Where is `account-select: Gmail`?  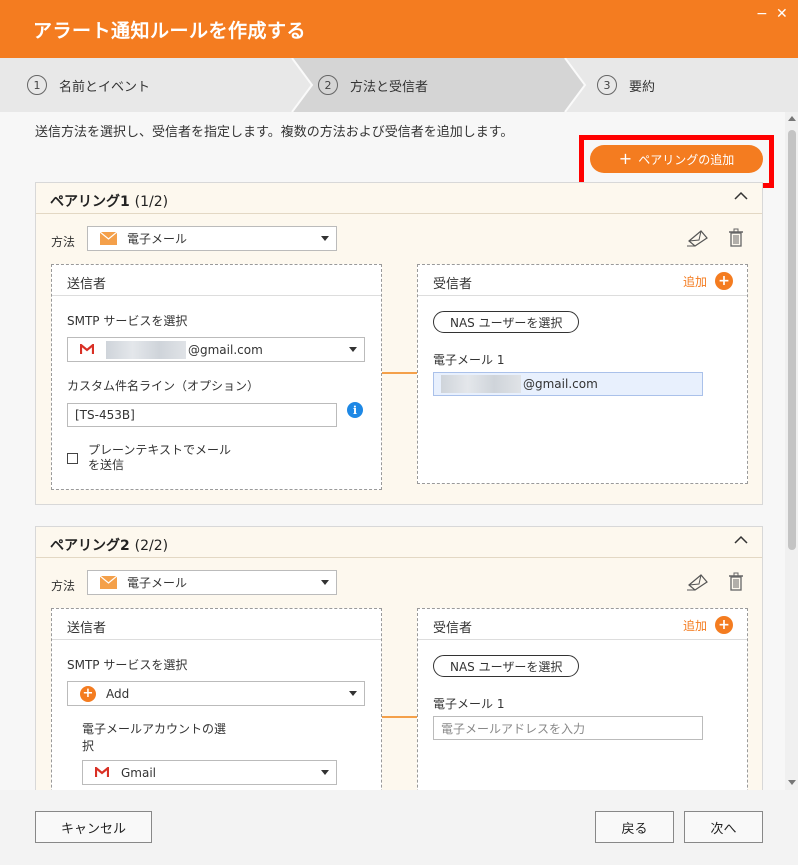
account-select: Gmail is located at coordinates (209, 772).